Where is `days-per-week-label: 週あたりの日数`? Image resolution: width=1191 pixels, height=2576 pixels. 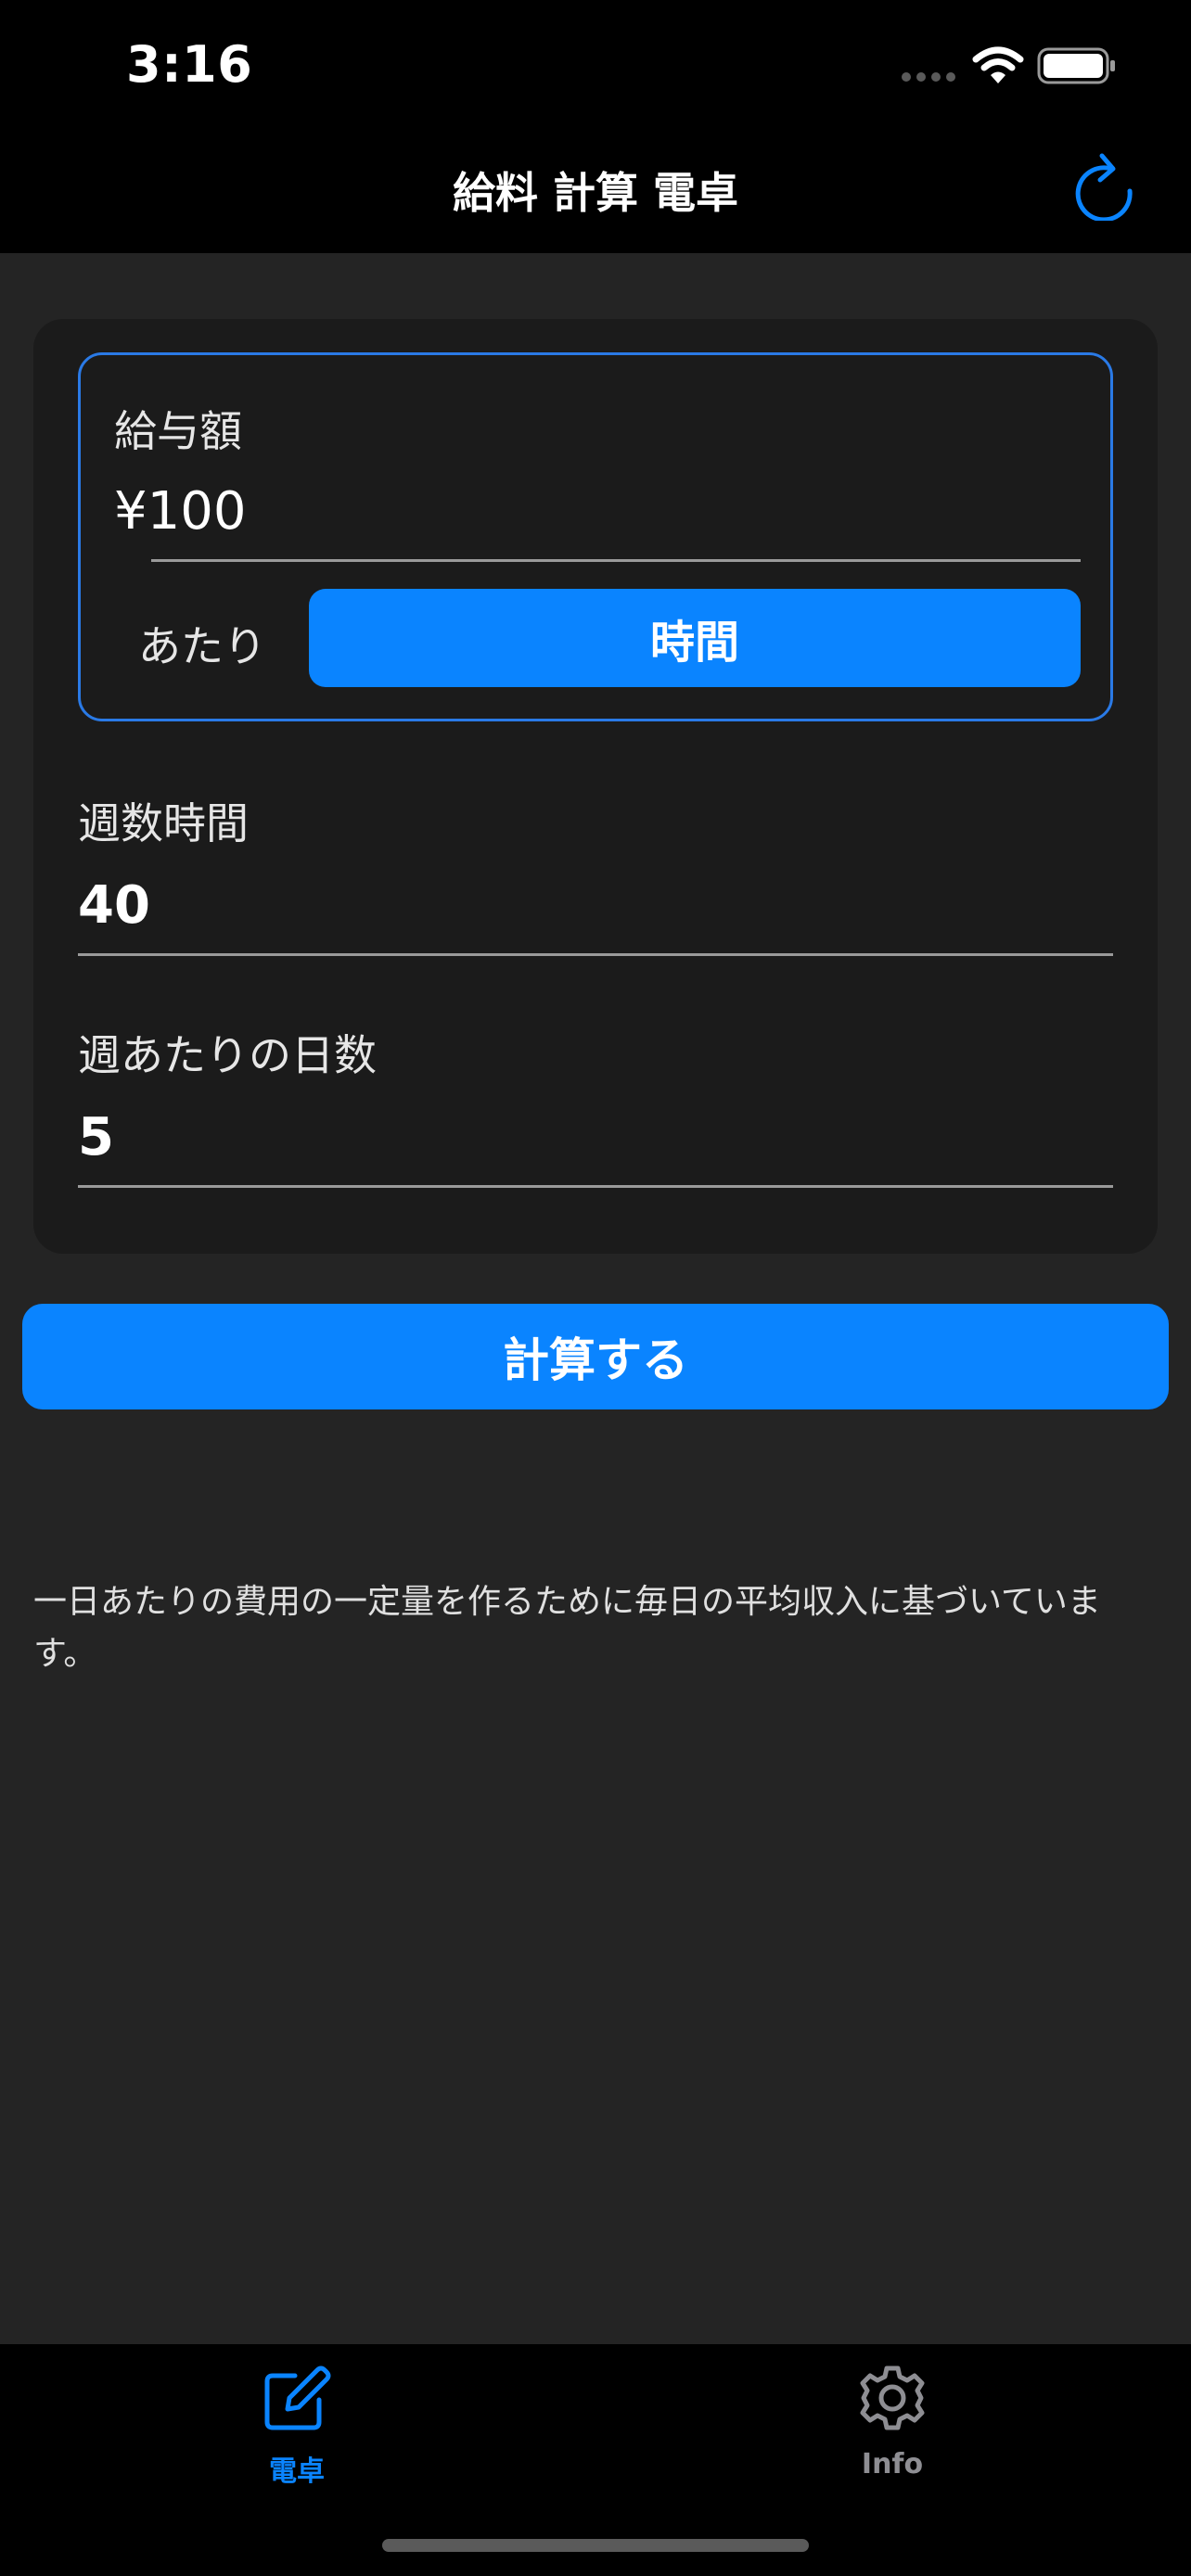
days-per-week-label: 週あたりの日数 is located at coordinates (228, 1055).